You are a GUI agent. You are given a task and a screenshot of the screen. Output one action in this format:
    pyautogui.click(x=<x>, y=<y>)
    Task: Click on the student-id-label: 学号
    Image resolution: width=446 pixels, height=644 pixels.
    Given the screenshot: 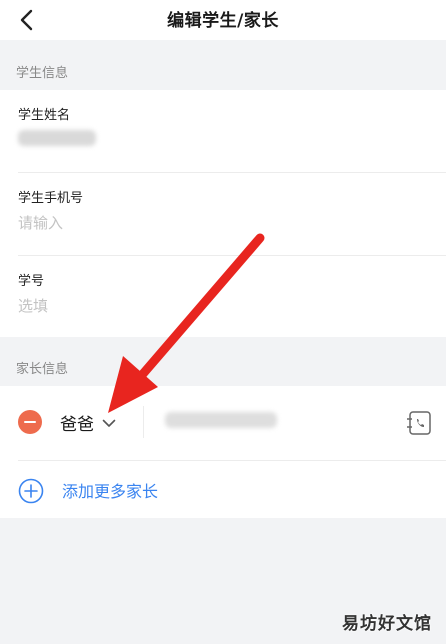 What is the action you would take?
    pyautogui.click(x=31, y=281)
    